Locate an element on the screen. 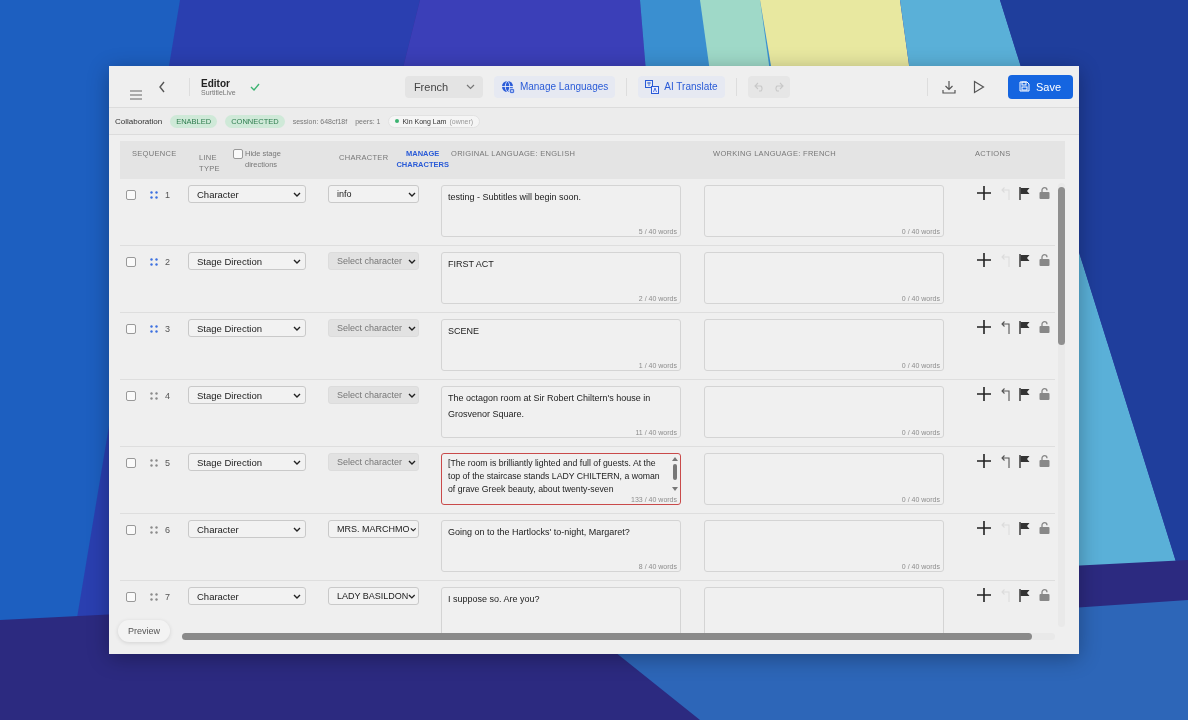 This screenshot has height=720, width=1188. speaker-select: MRS. MARCHMO is located at coordinates (373, 529).